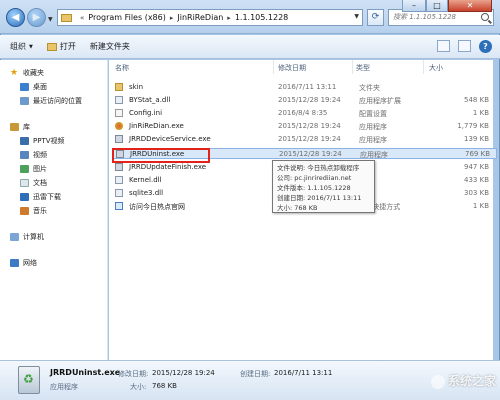 The height and width of the screenshot is (400, 500). Describe the element at coordinates (319, 198) in the screenshot. I see `tooltip-created: 创建日期: 2016/7/11 13:11` at that location.